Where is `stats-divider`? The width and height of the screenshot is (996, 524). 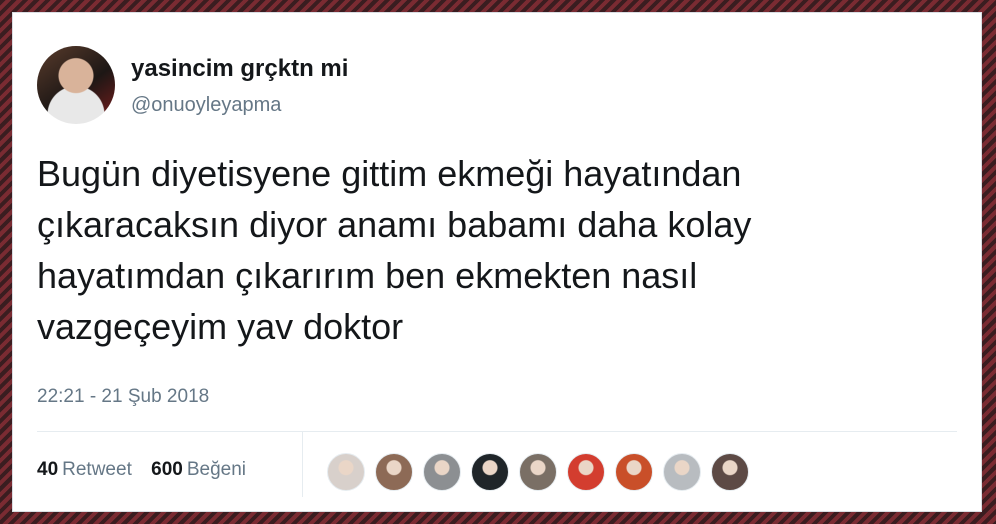 stats-divider is located at coordinates (497, 431).